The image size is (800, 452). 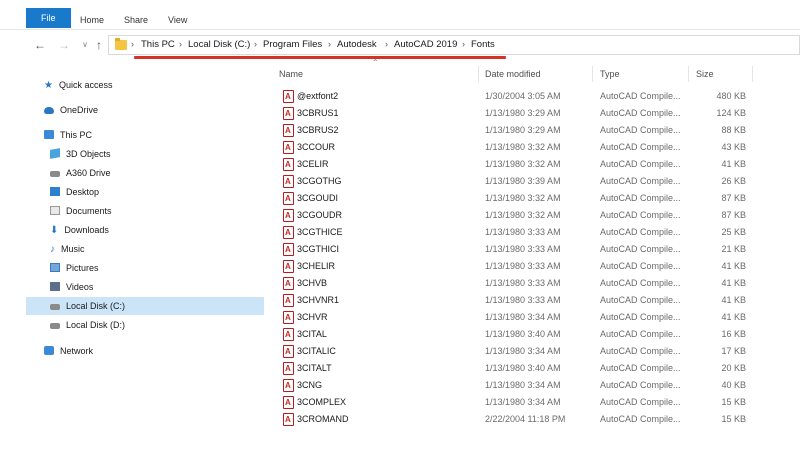 I want to click on sidebar-item-desktop: Desktop, so click(x=150, y=192).